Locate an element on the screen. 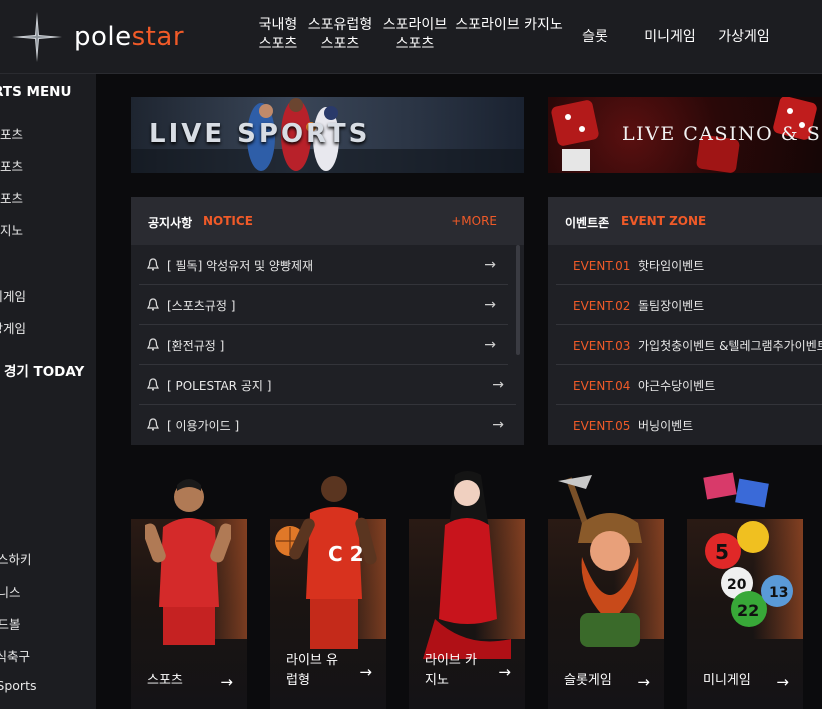 The image size is (822, 709). category-label: 라이브 카지노 is located at coordinates (451, 670).